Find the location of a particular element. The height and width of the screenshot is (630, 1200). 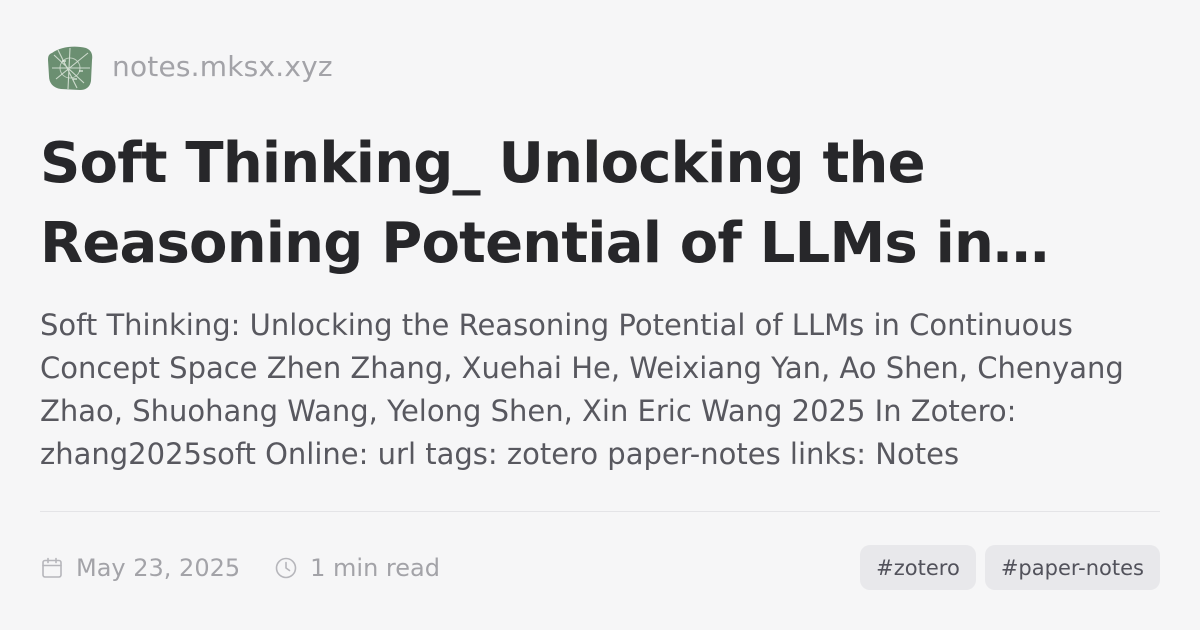

clock-icon is located at coordinates (286, 567).